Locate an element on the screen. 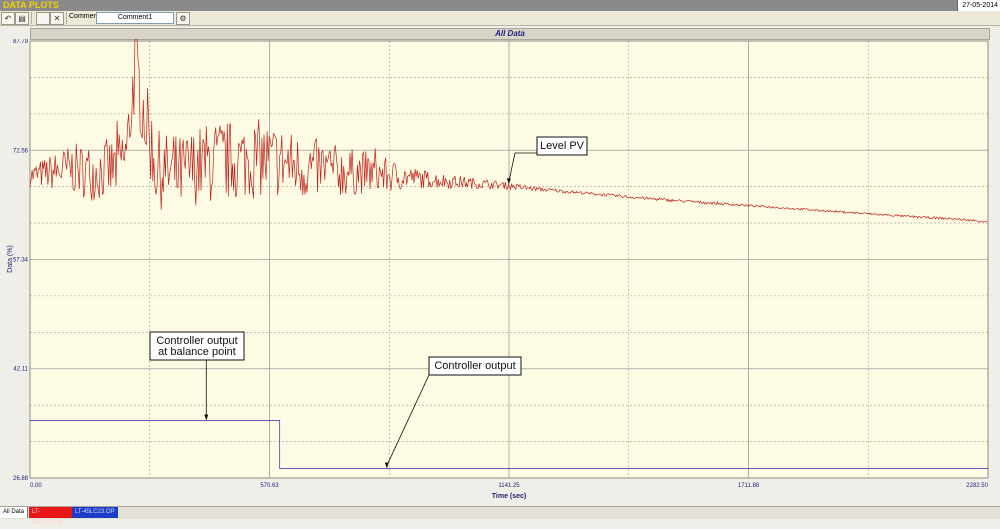 The image size is (1000, 529). x-axis-label: Time (sec) is located at coordinates (509, 496).